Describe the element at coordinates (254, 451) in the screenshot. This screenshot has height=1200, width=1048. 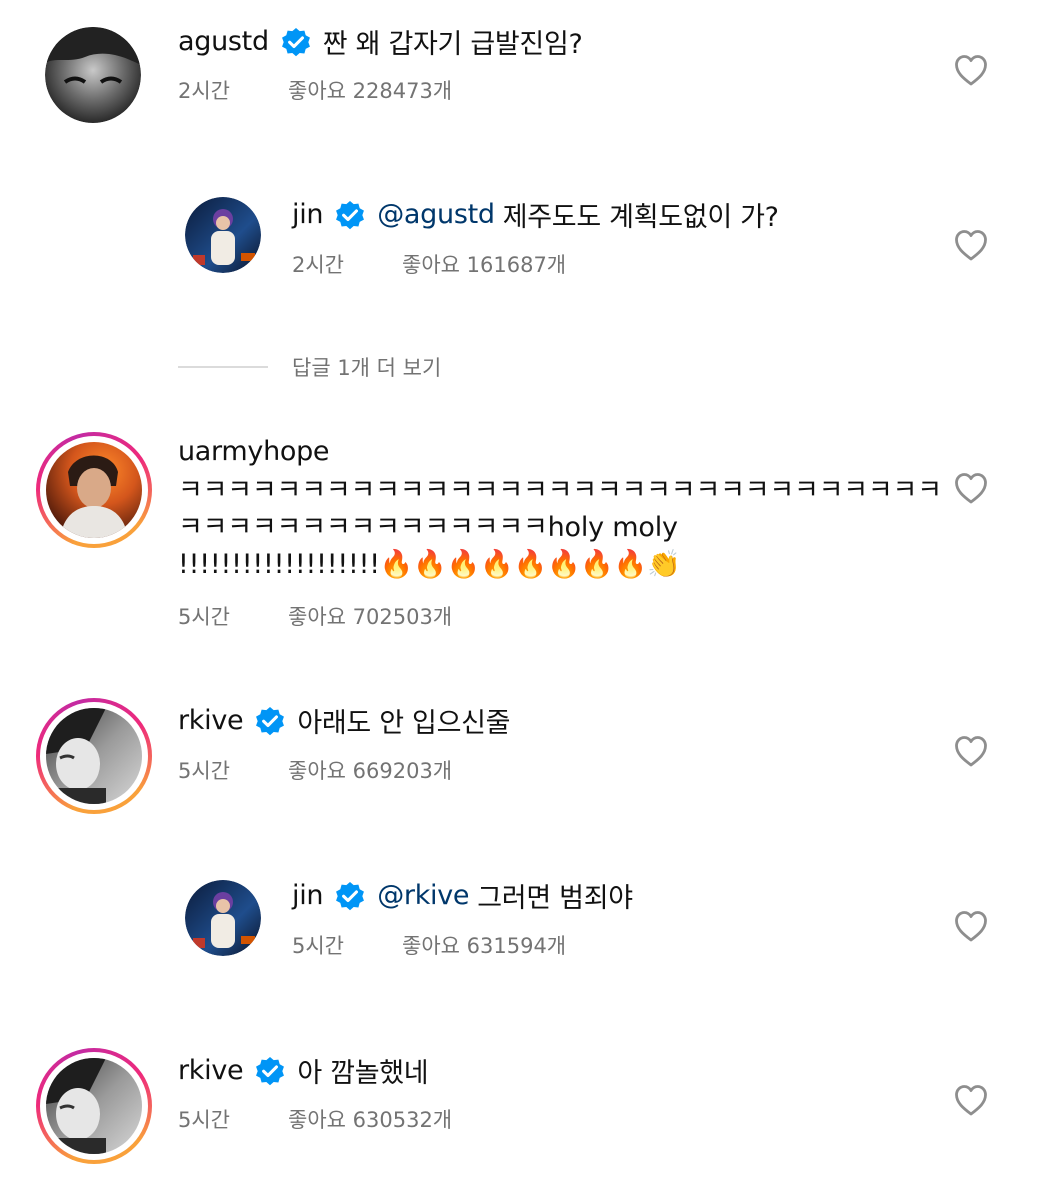
I see `username: uarmyhope` at that location.